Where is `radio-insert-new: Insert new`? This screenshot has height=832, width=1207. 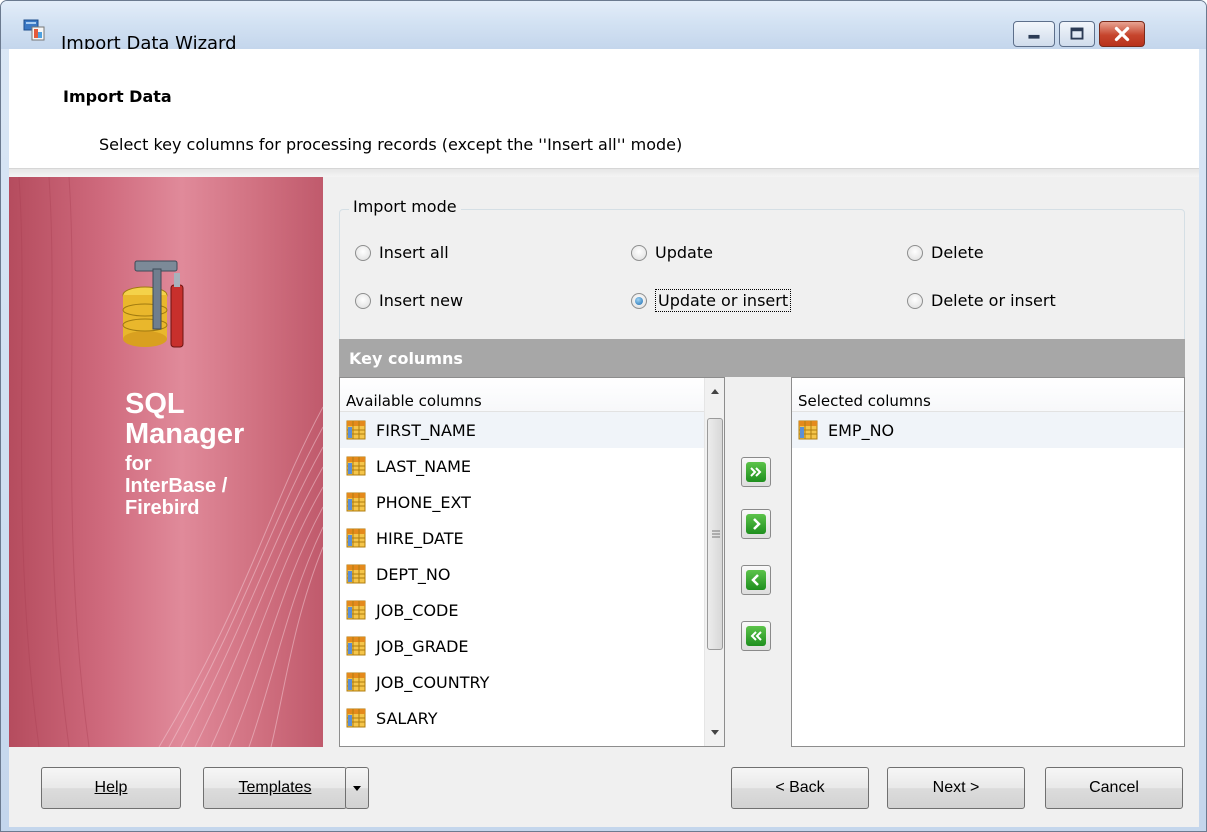
radio-insert-new: Insert new is located at coordinates (409, 300).